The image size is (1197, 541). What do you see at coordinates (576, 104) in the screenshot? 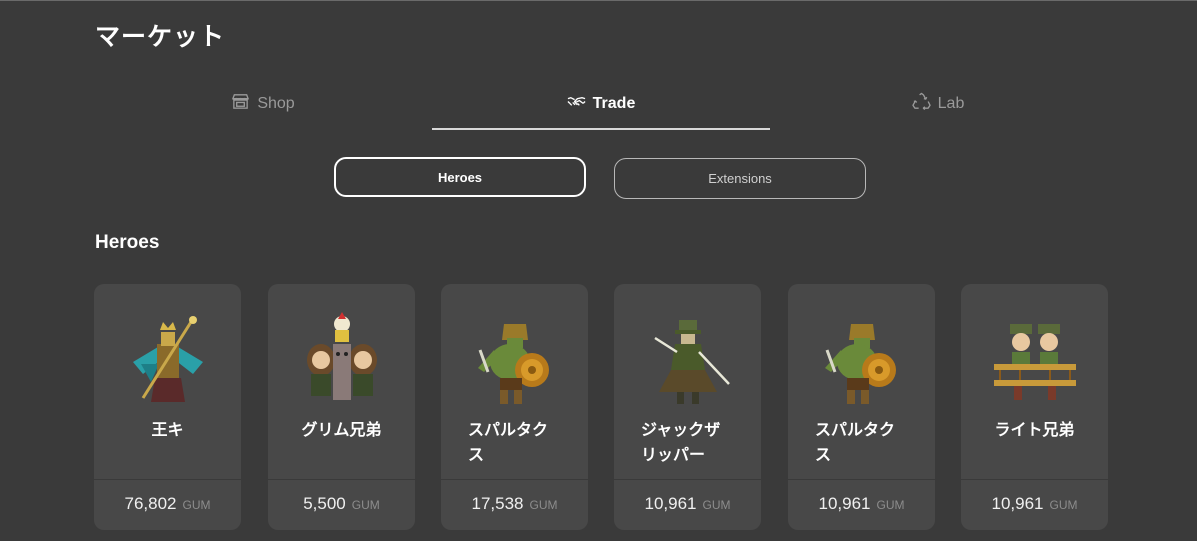
I see `handshake-icon` at bounding box center [576, 104].